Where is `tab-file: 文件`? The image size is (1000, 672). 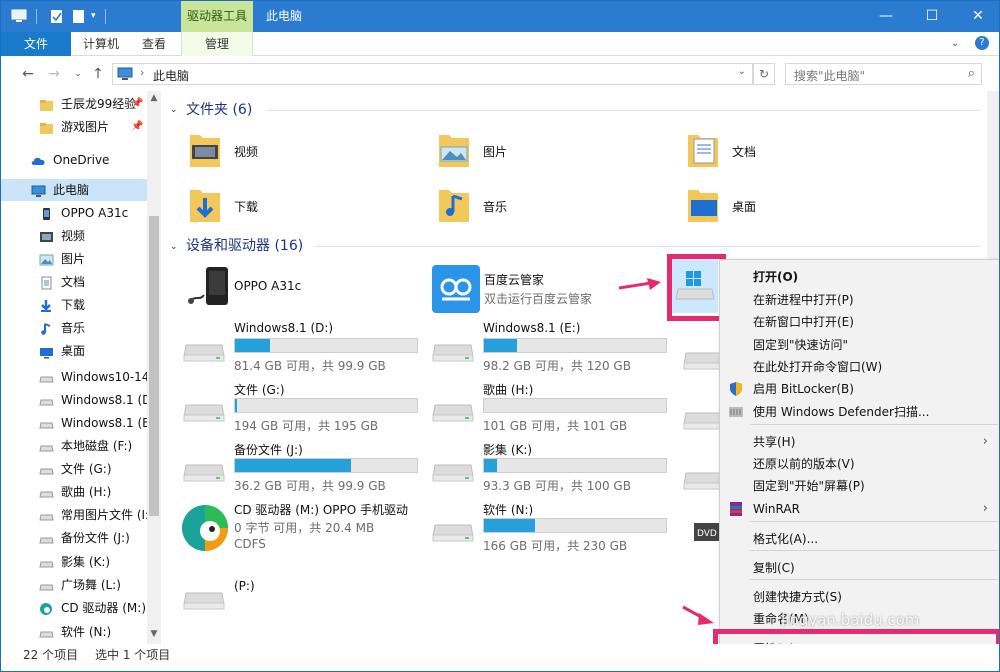
tab-file: 文件 is located at coordinates (36, 44).